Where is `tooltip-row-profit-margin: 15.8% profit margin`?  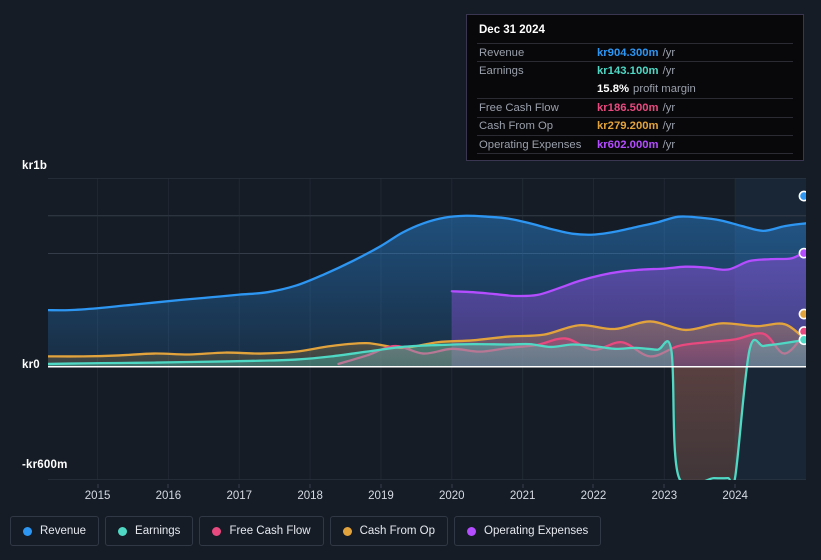 tooltip-row-profit-margin: 15.8% profit margin is located at coordinates (635, 89).